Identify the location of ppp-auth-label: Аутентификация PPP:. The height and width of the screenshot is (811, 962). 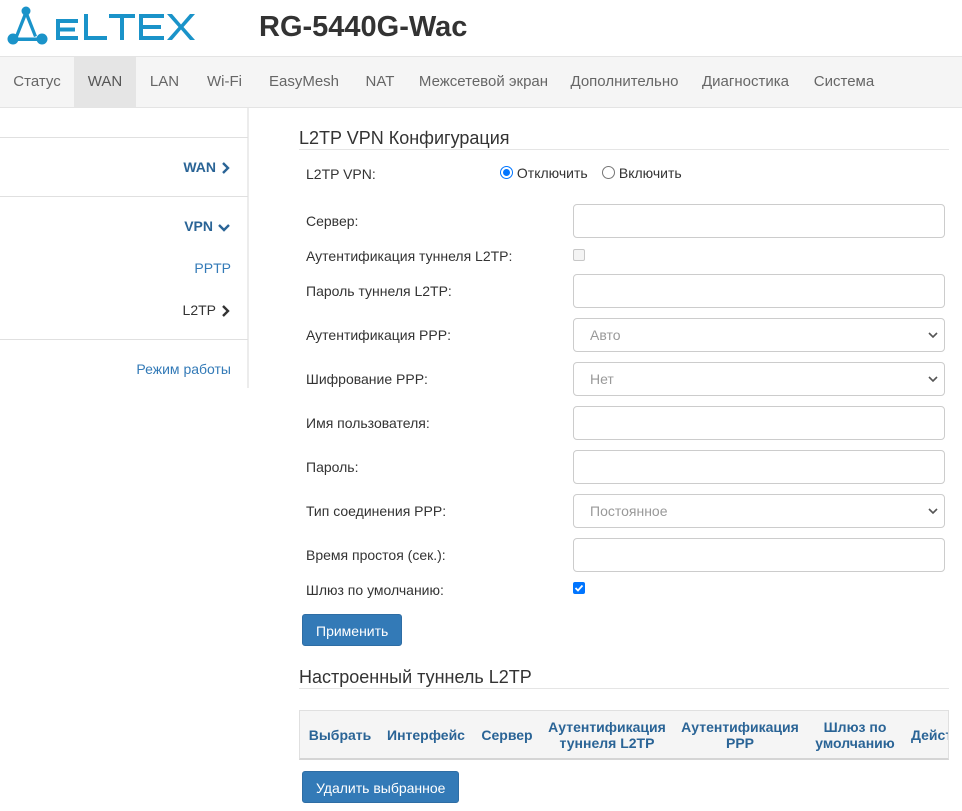
(378, 335).